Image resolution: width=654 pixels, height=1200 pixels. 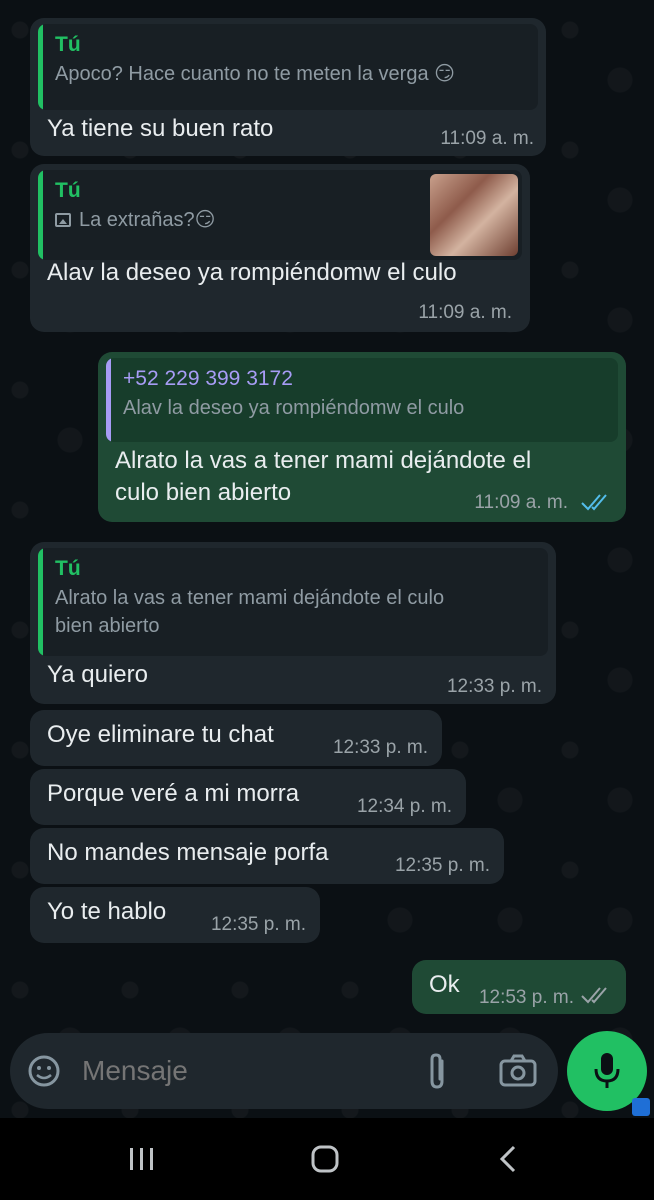 I want to click on sticker-icon, so click(x=44, y=1073).